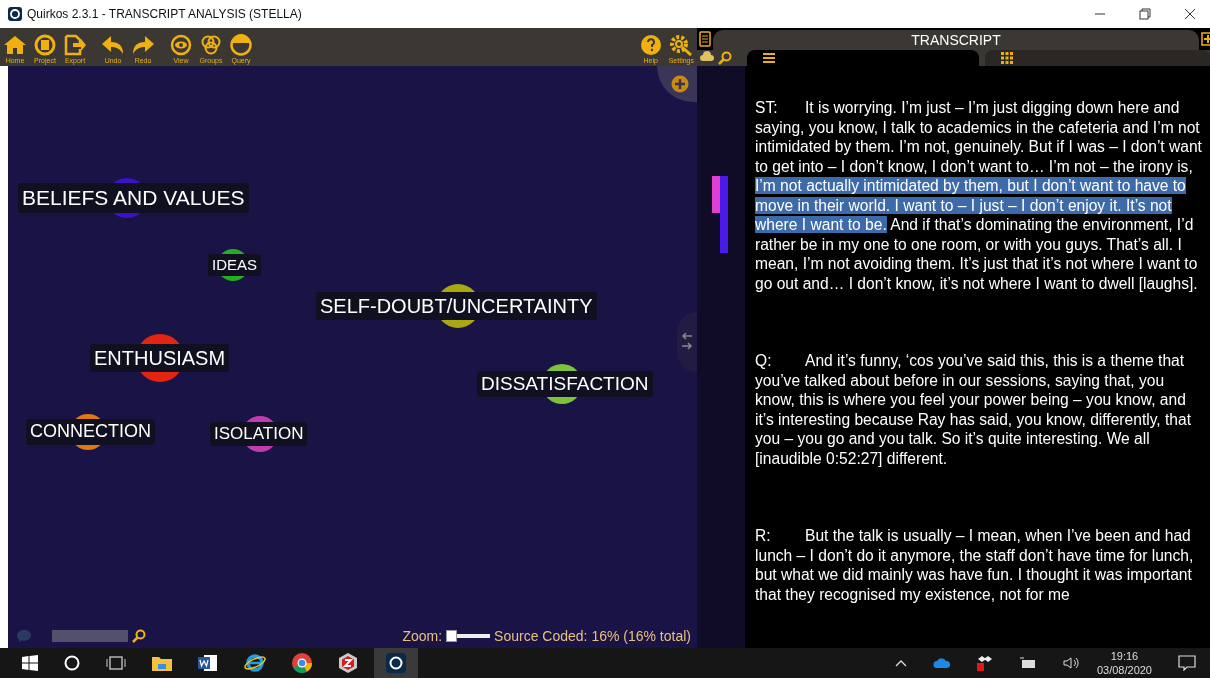  What do you see at coordinates (422, 636) in the screenshot?
I see `zoom-label: Zoom:` at bounding box center [422, 636].